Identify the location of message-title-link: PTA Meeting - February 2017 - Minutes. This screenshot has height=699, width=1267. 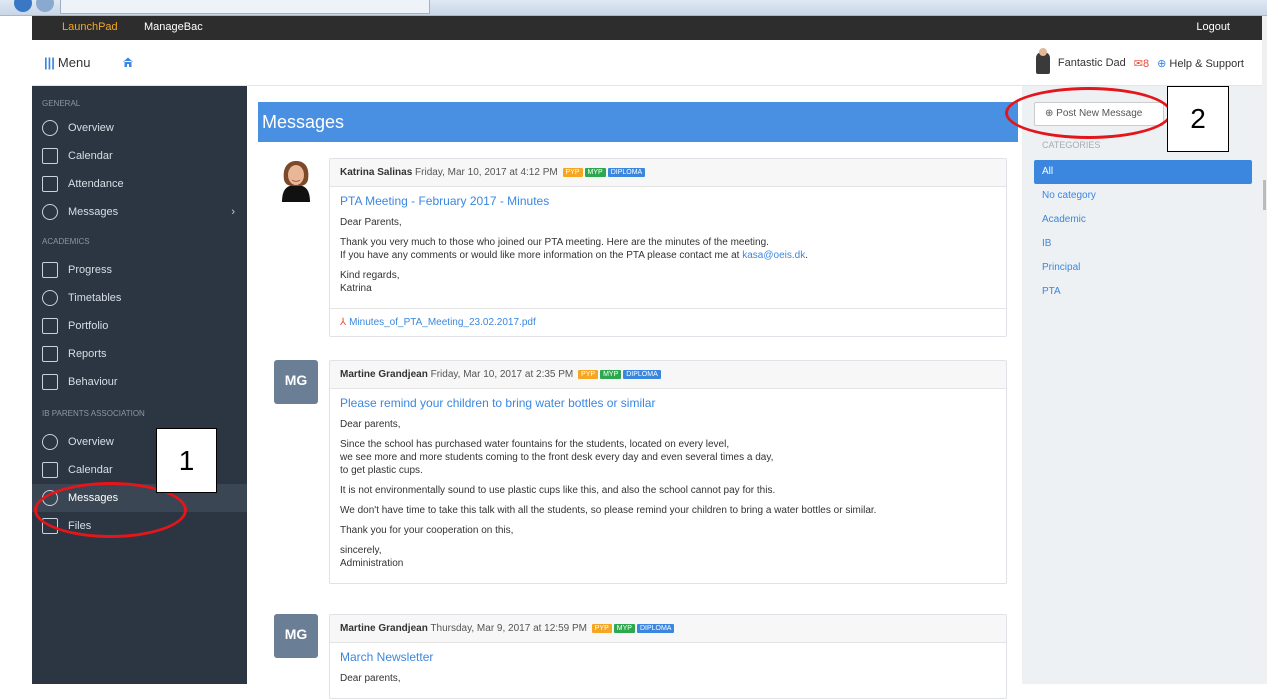
(668, 201).